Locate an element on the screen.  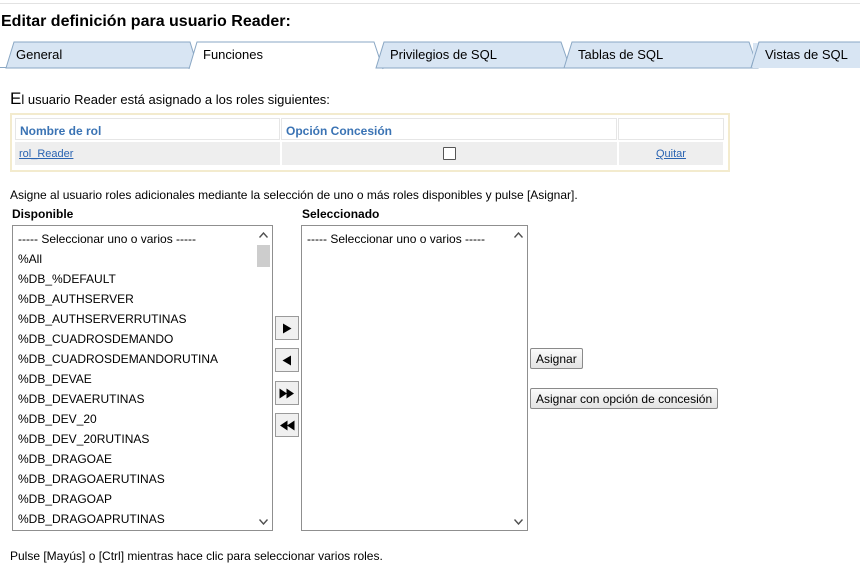
list-item: %DB_DRAGOAERUTINAS is located at coordinates (134, 479).